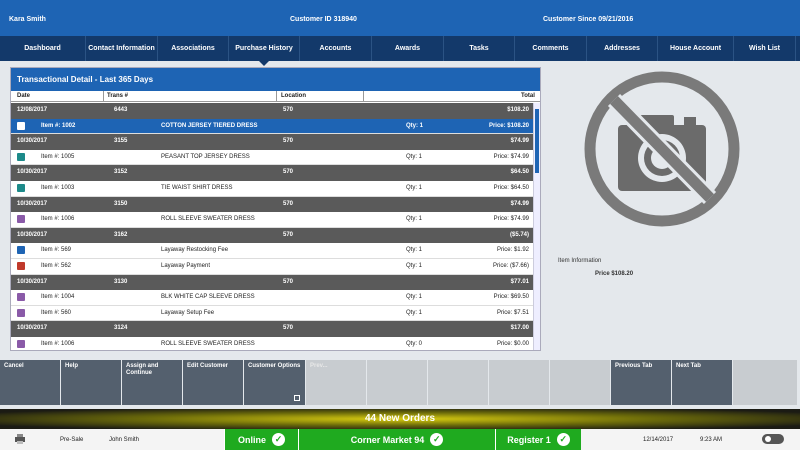 The width and height of the screenshot is (800, 450). I want to click on previous-tab-button: Previous Tab, so click(641, 382).